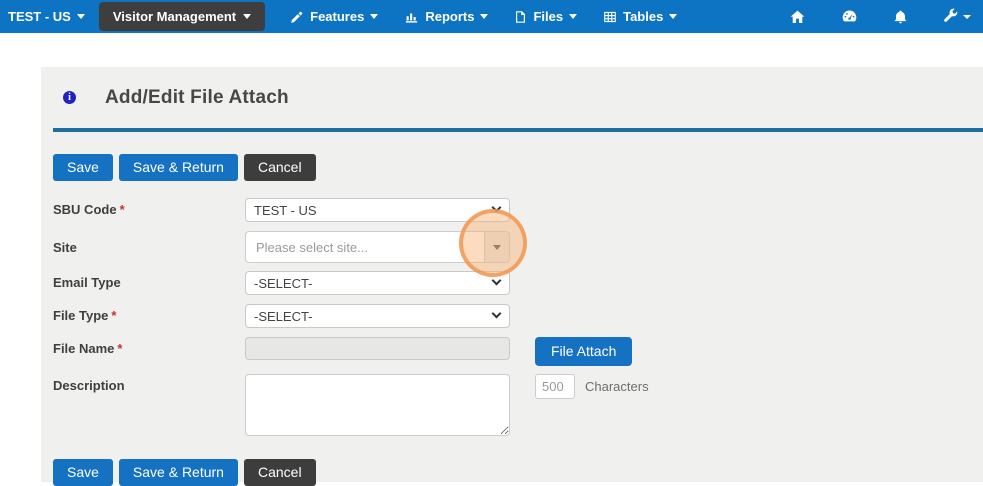 Image resolution: width=983 pixels, height=486 pixels. What do you see at coordinates (65, 247) in the screenshot?
I see `site-label: Site` at bounding box center [65, 247].